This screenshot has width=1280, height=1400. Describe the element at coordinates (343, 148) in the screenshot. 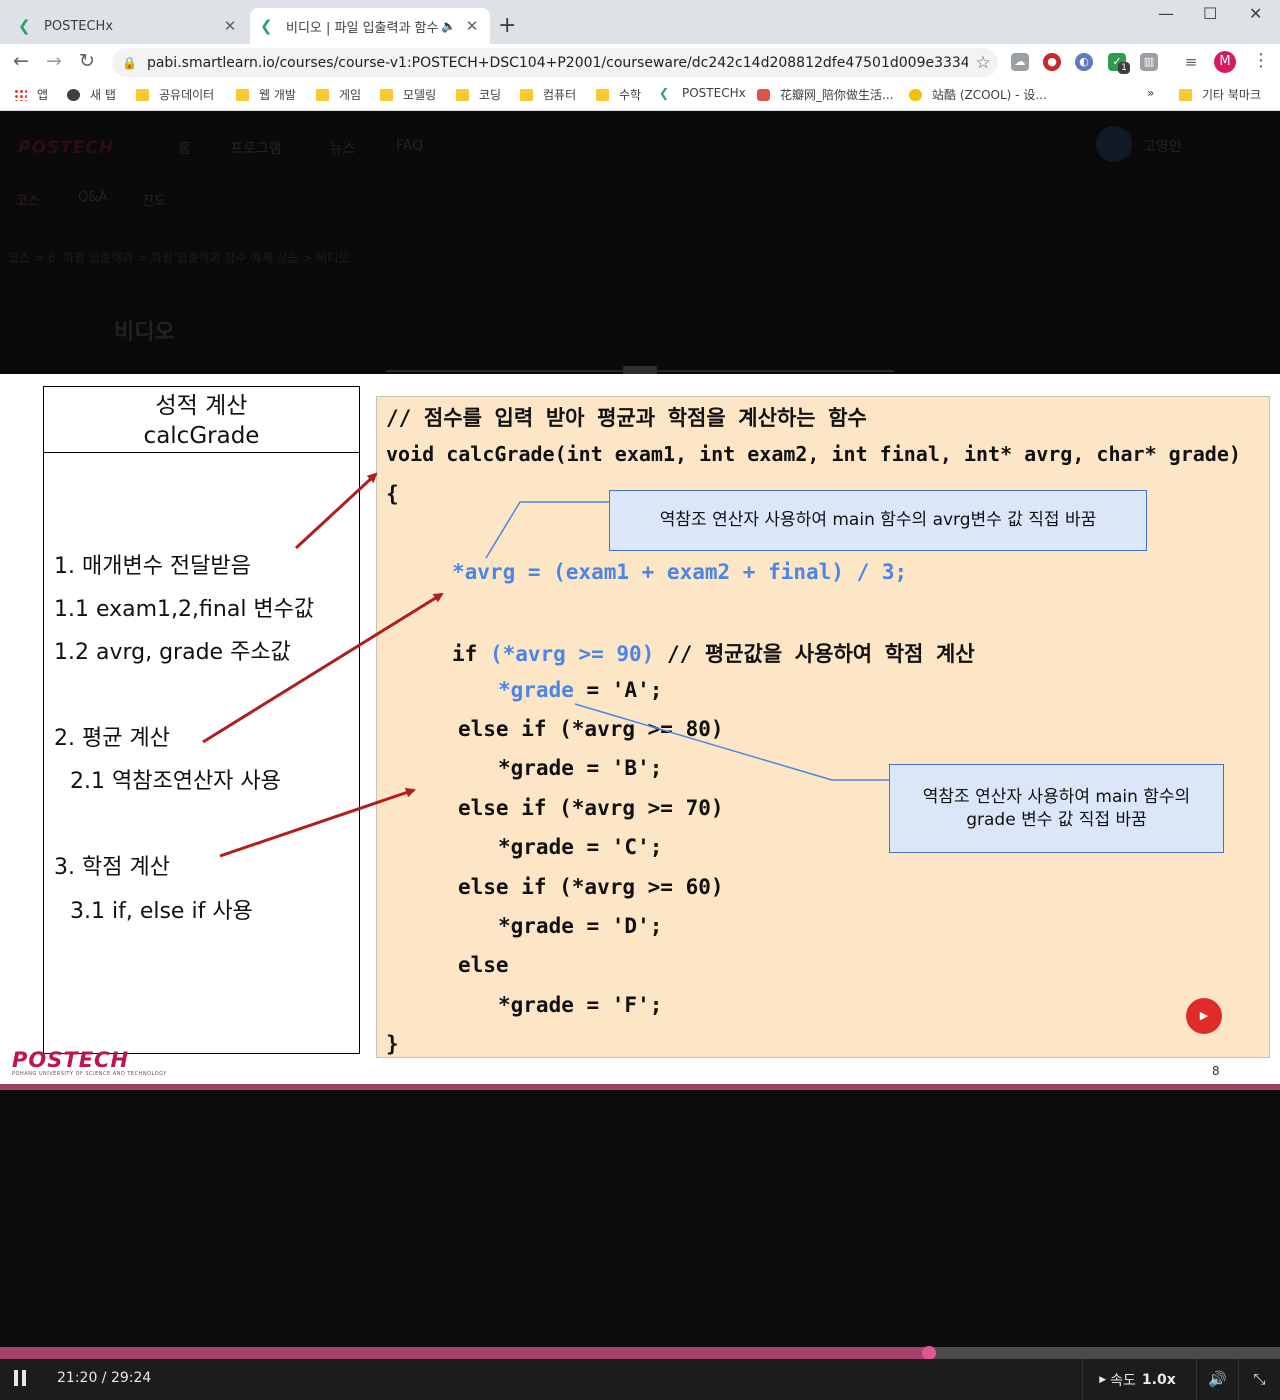

I see `nav-news: 뉴스` at that location.